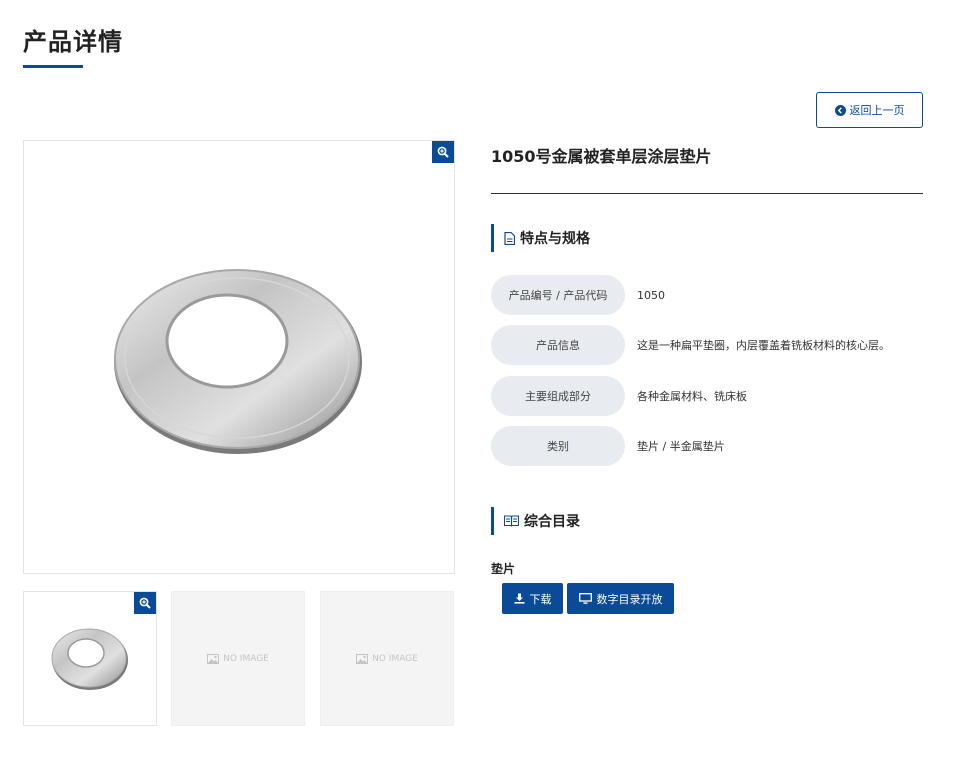 This screenshot has height=764, width=953. I want to click on open-digital-catalog-label: 数字目录开放, so click(629, 599).